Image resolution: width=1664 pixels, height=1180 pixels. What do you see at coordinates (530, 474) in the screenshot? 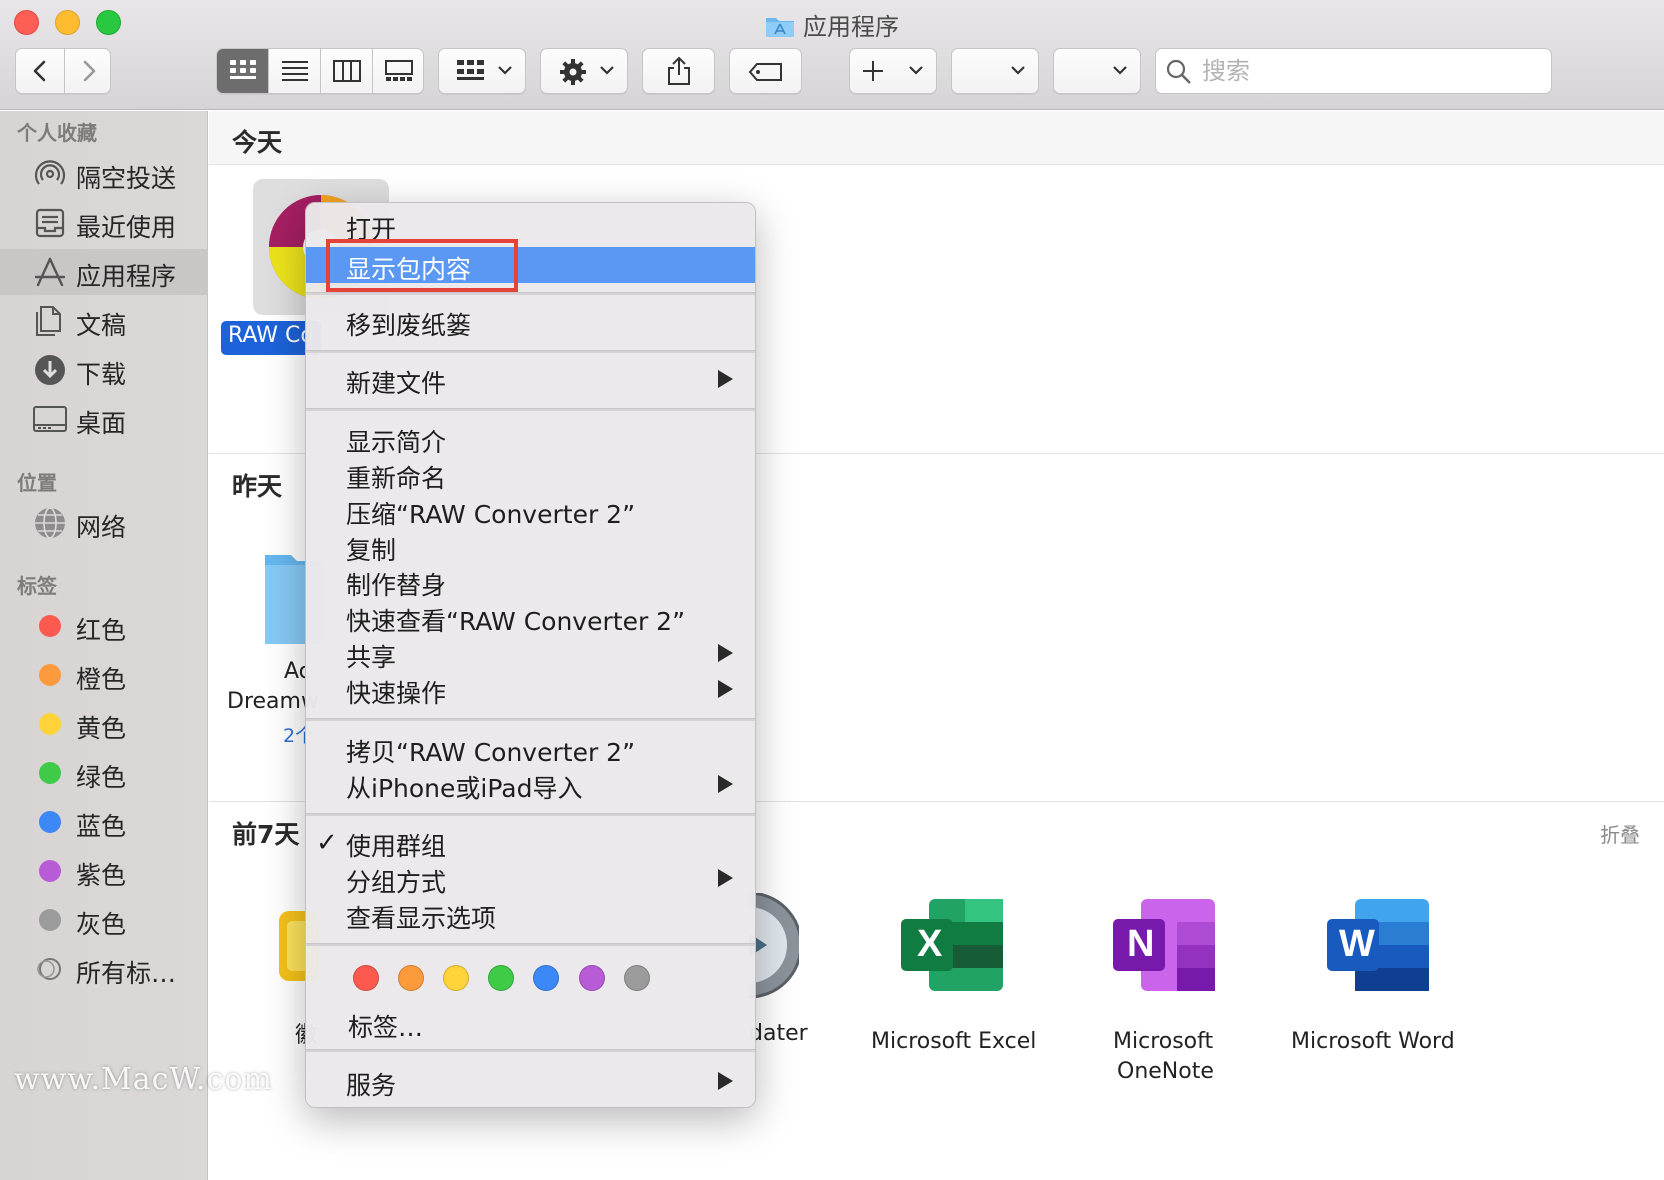
I see `menu-item-rename: 重新命名` at bounding box center [530, 474].